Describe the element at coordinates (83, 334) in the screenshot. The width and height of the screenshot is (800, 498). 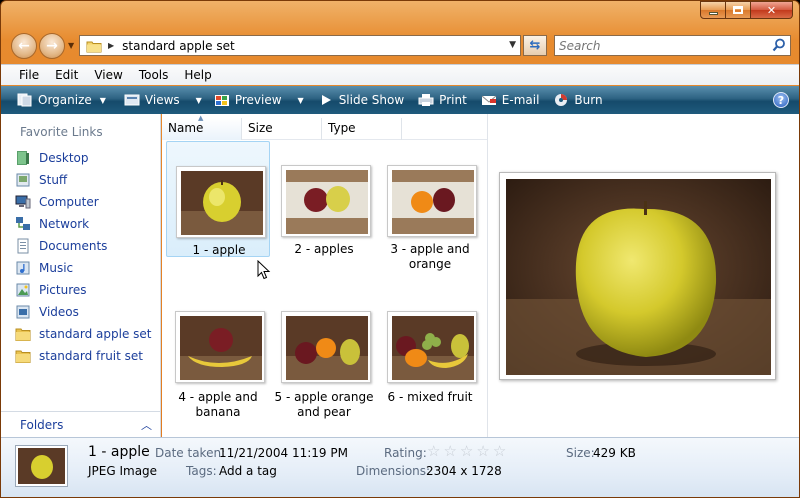
I see `nav-link-standard-apple-set: standard apple set` at that location.